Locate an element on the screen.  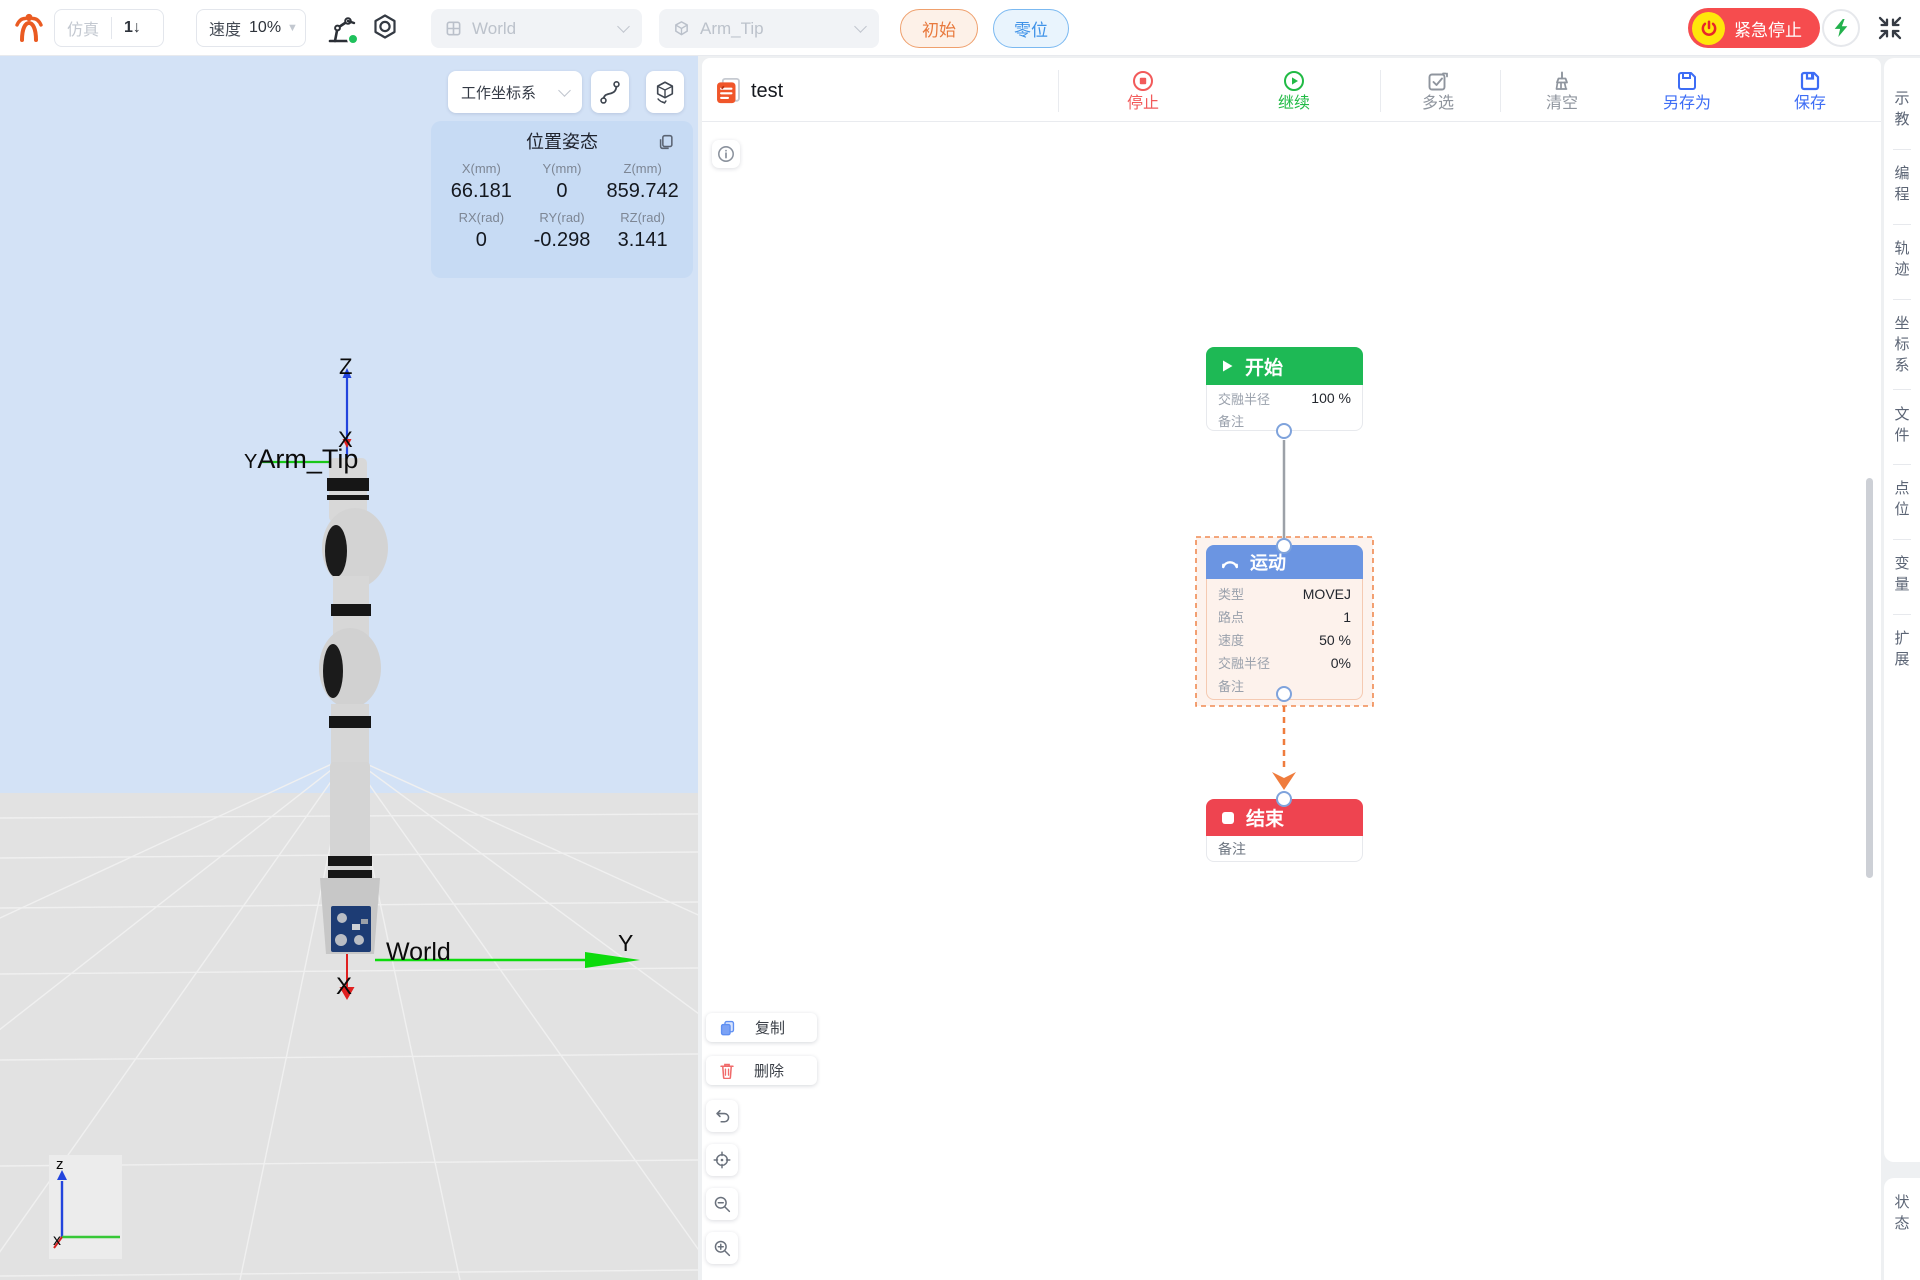
stop-square-icon is located at coordinates (1228, 817).